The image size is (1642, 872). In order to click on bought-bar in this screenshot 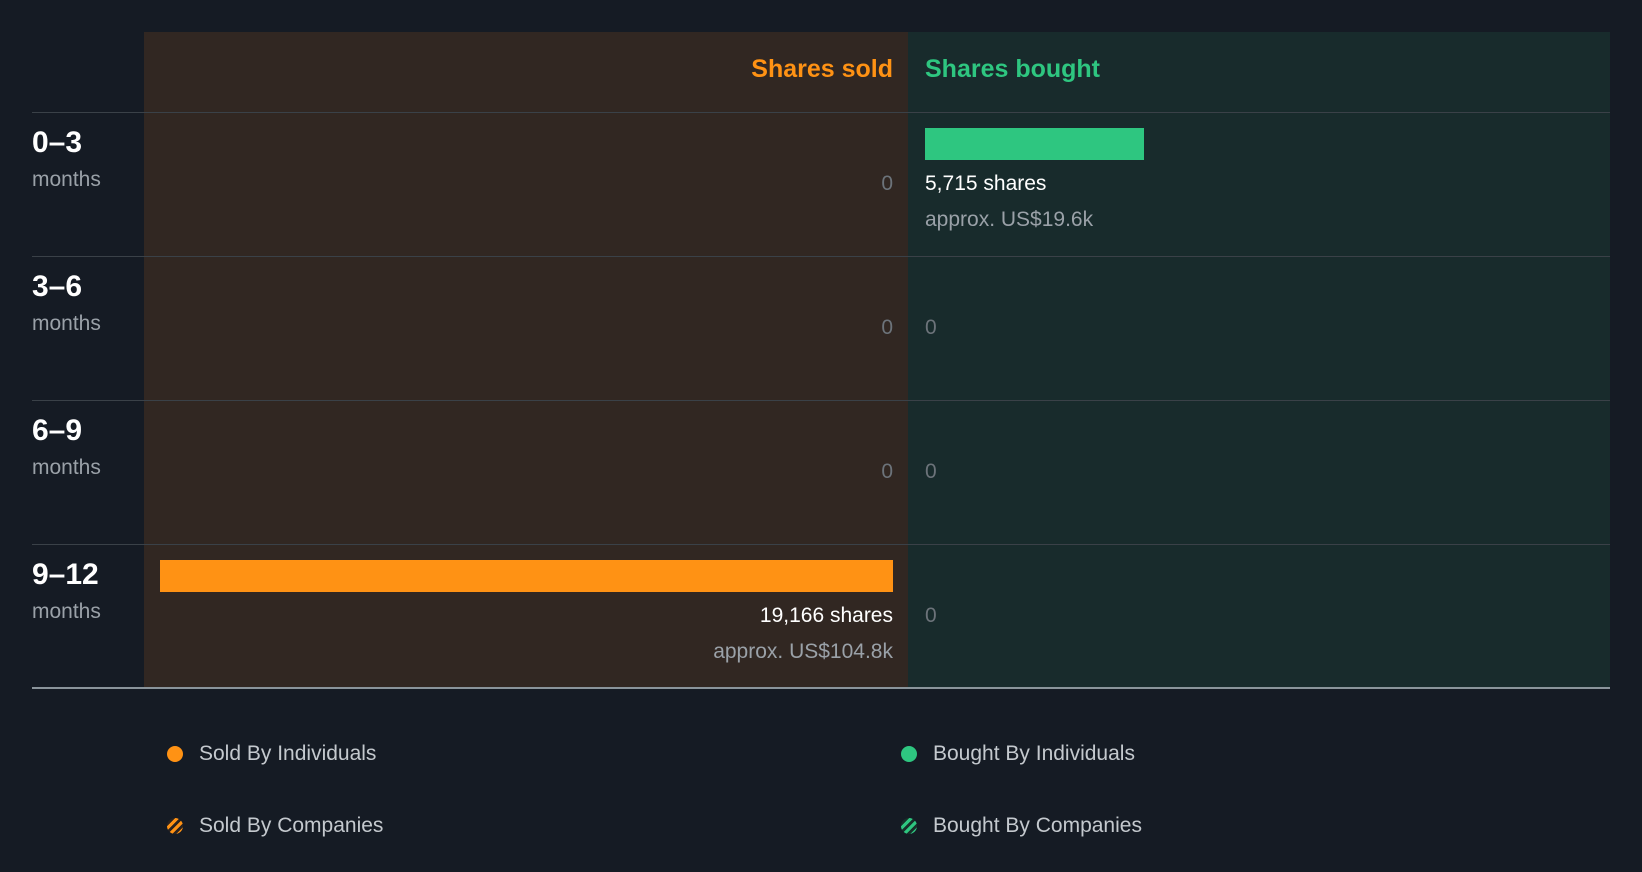, I will do `click(1034, 144)`.